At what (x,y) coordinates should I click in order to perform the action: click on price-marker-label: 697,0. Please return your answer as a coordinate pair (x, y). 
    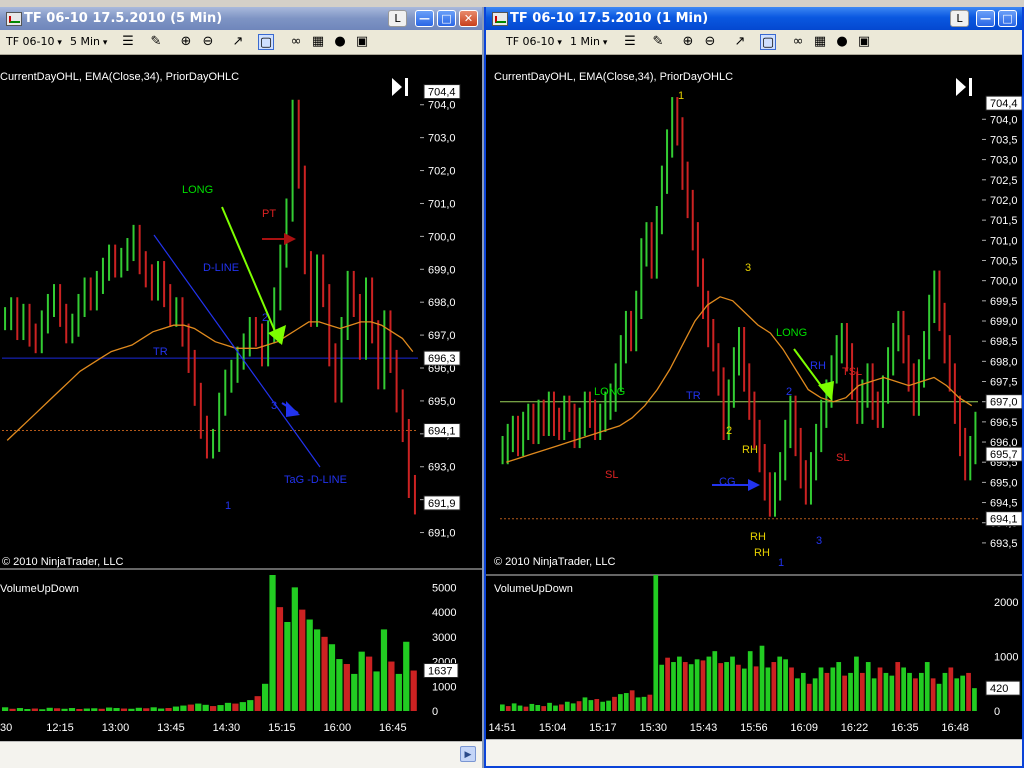
    Looking at the image, I should click on (1004, 403).